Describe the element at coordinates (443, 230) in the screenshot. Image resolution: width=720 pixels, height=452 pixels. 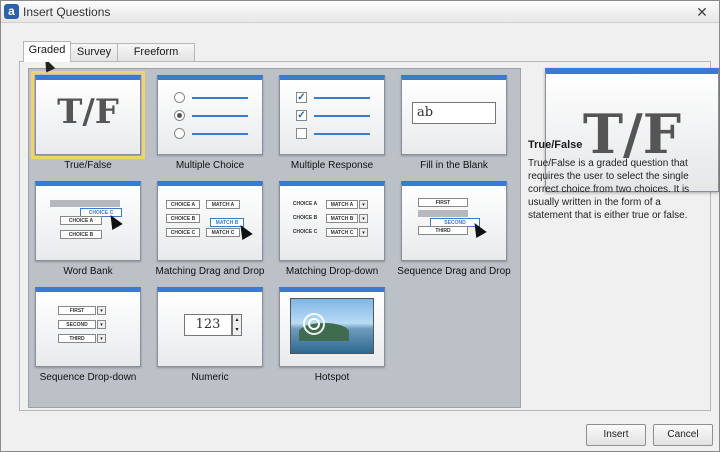
I see `sequence-chip: THIRD` at that location.